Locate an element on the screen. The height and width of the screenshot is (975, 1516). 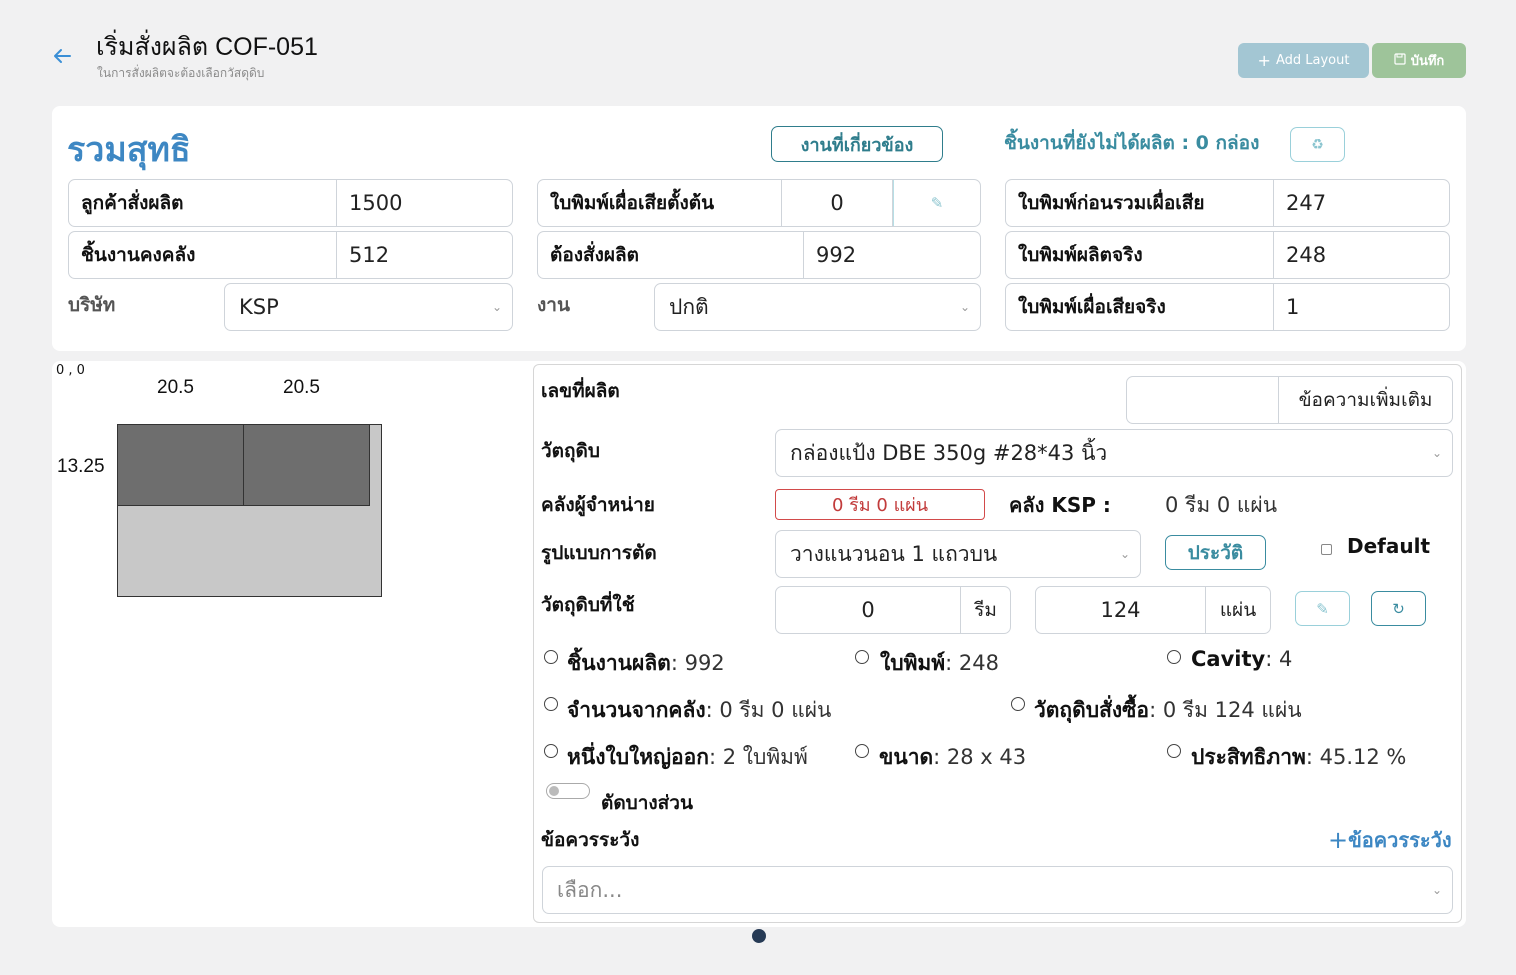
stock-pieces-field: ชิ้นงานคงคลัง 512 is located at coordinates (290, 255).